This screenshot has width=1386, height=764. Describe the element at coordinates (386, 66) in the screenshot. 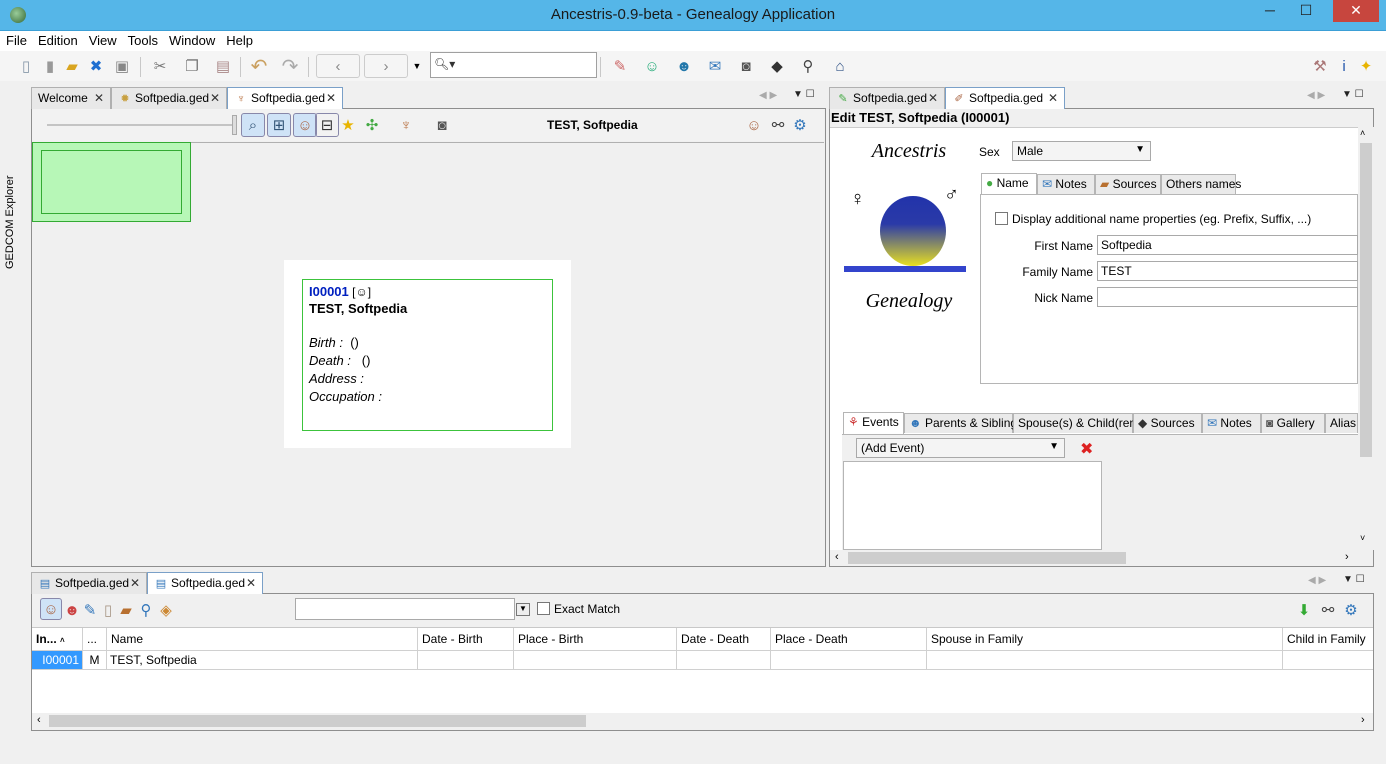

I see `forward-icon: ›` at that location.